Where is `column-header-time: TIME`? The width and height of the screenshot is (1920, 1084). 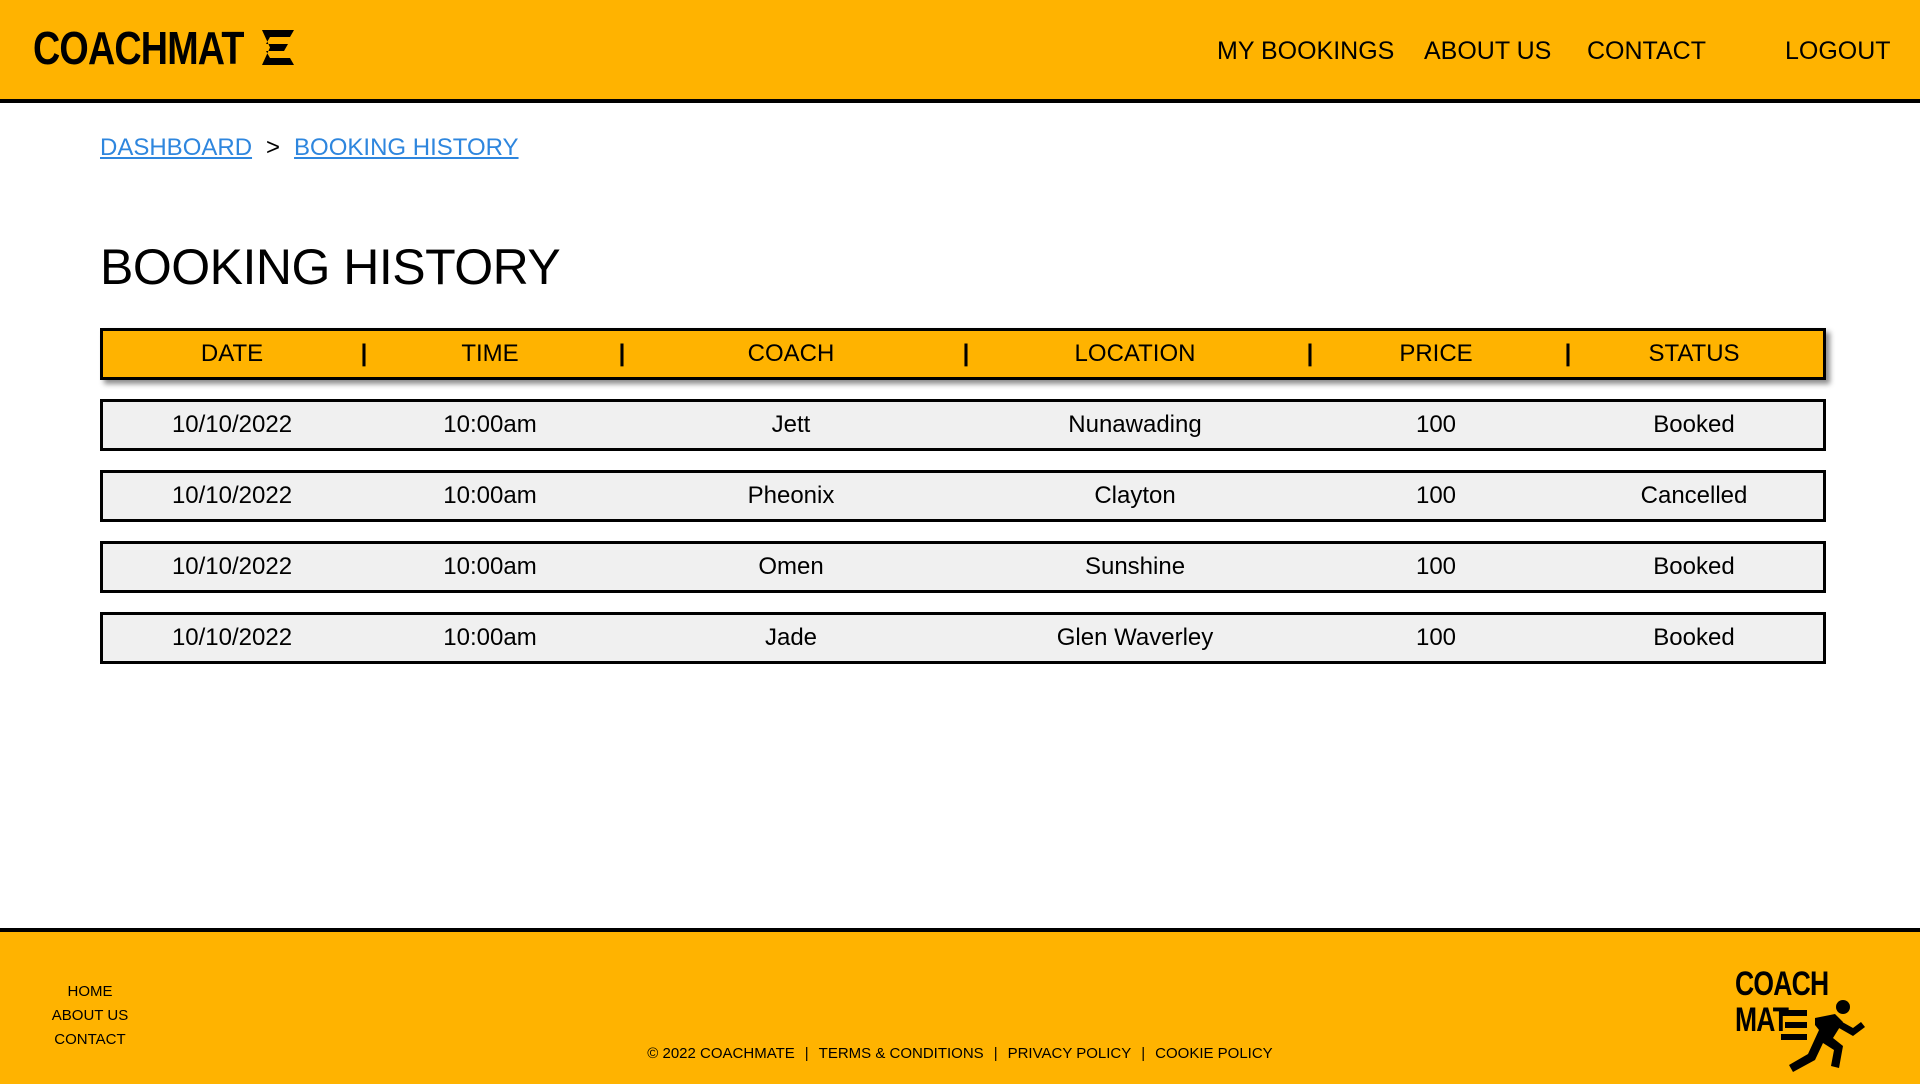 column-header-time: TIME is located at coordinates (490, 353).